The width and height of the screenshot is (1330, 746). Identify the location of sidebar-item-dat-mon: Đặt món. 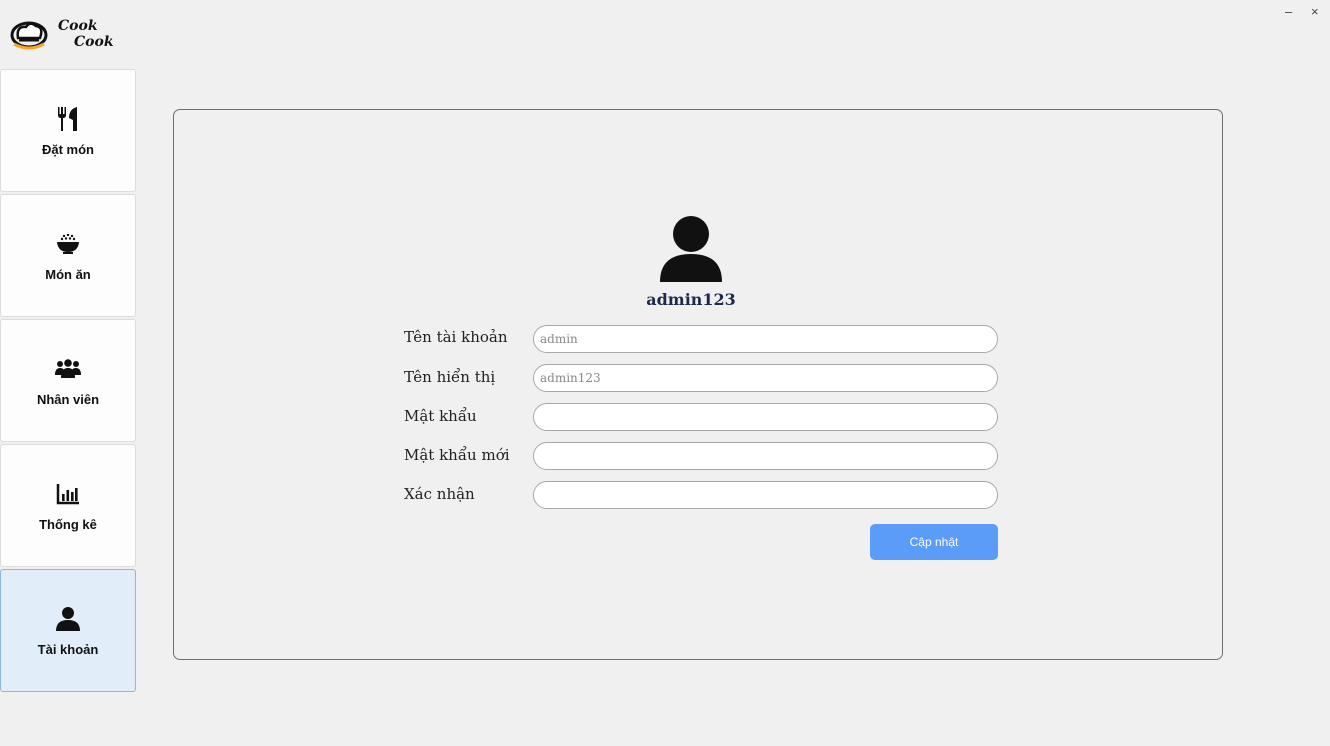
(68, 130).